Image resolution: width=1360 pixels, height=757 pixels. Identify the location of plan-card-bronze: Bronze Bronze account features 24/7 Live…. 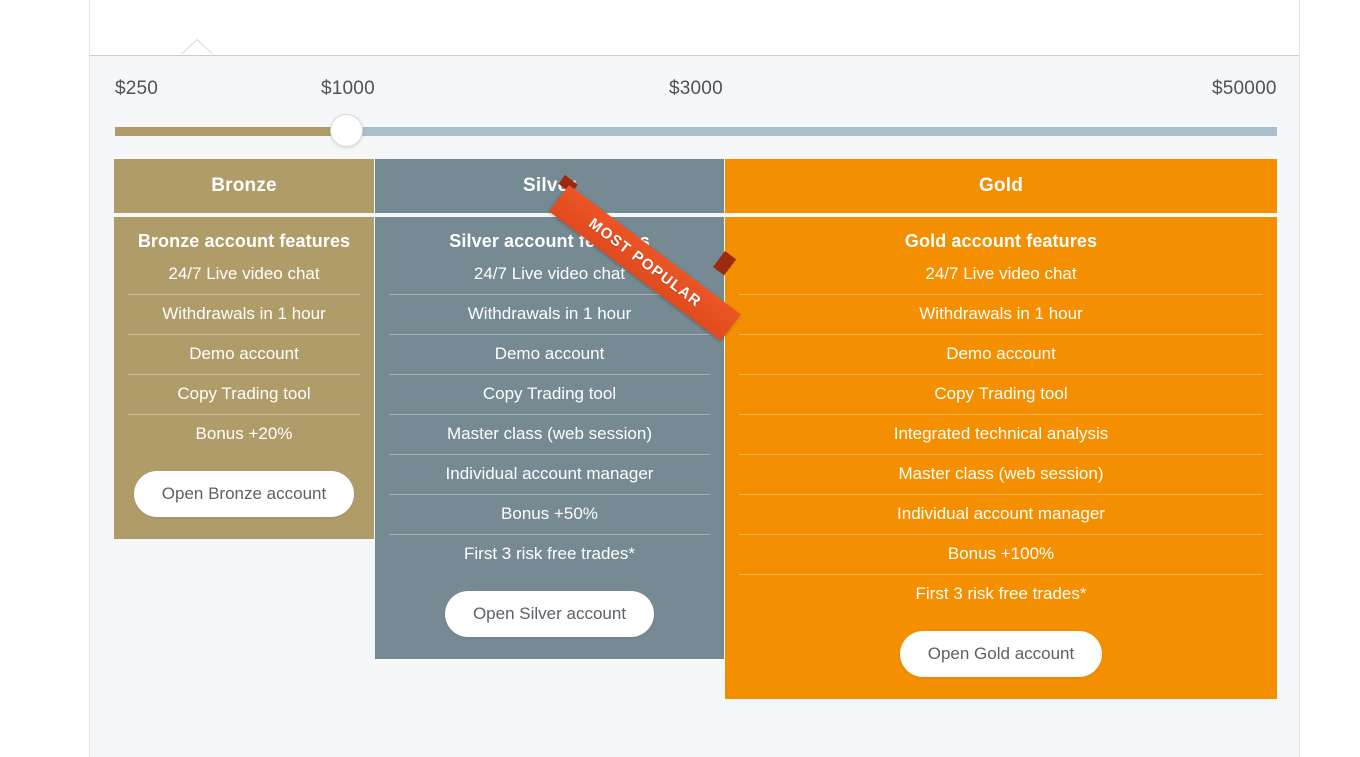
(244, 349).